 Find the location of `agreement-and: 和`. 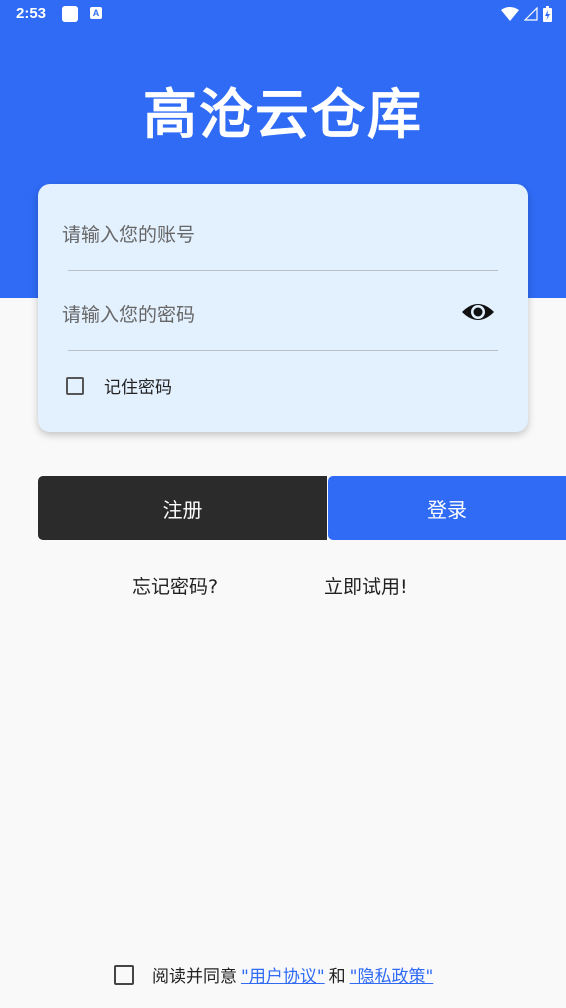

agreement-and: 和 is located at coordinates (337, 977).